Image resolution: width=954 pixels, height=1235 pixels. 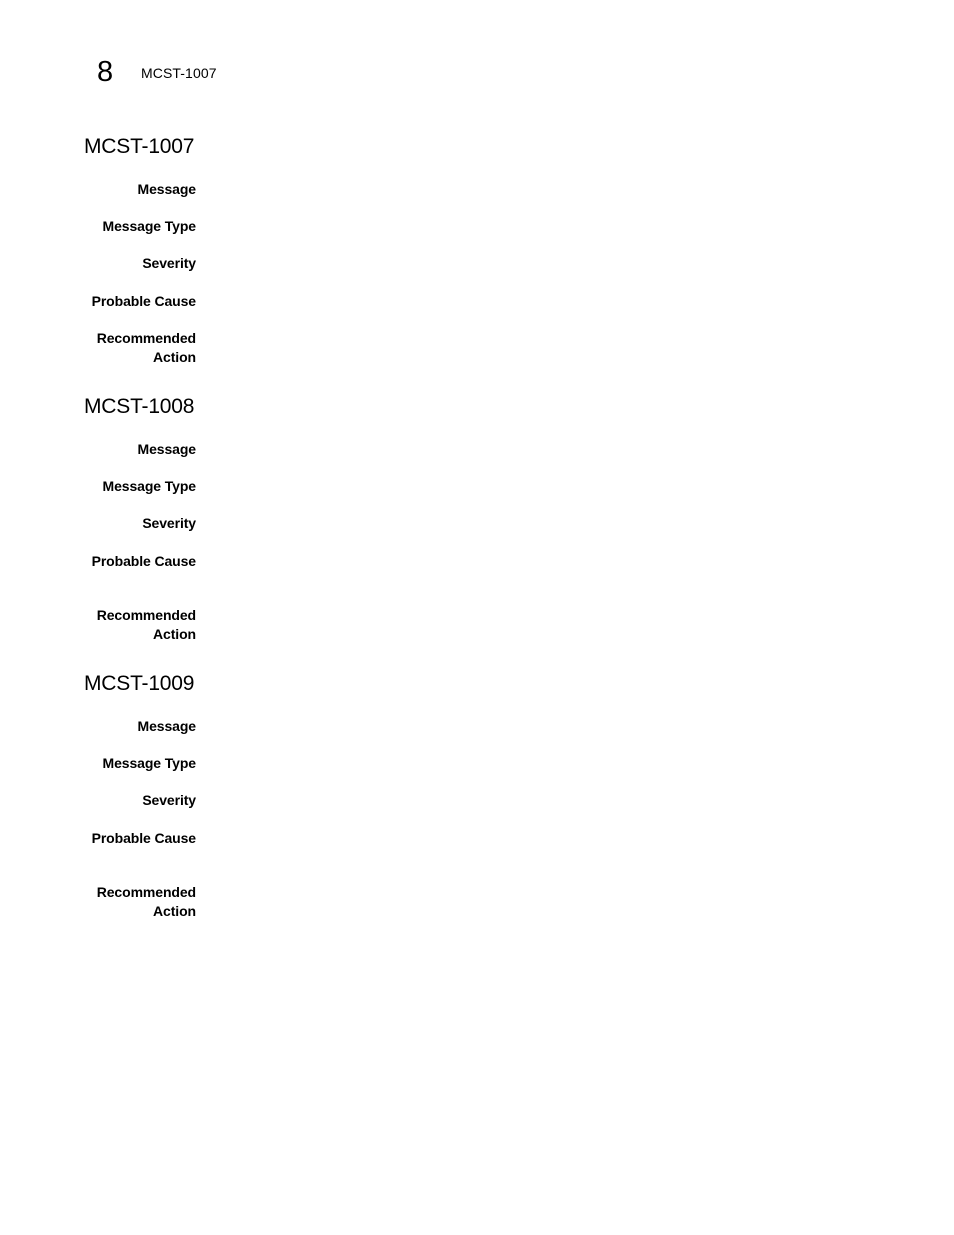 What do you see at coordinates (139, 406) in the screenshot?
I see `section-title: MCST-1008` at bounding box center [139, 406].